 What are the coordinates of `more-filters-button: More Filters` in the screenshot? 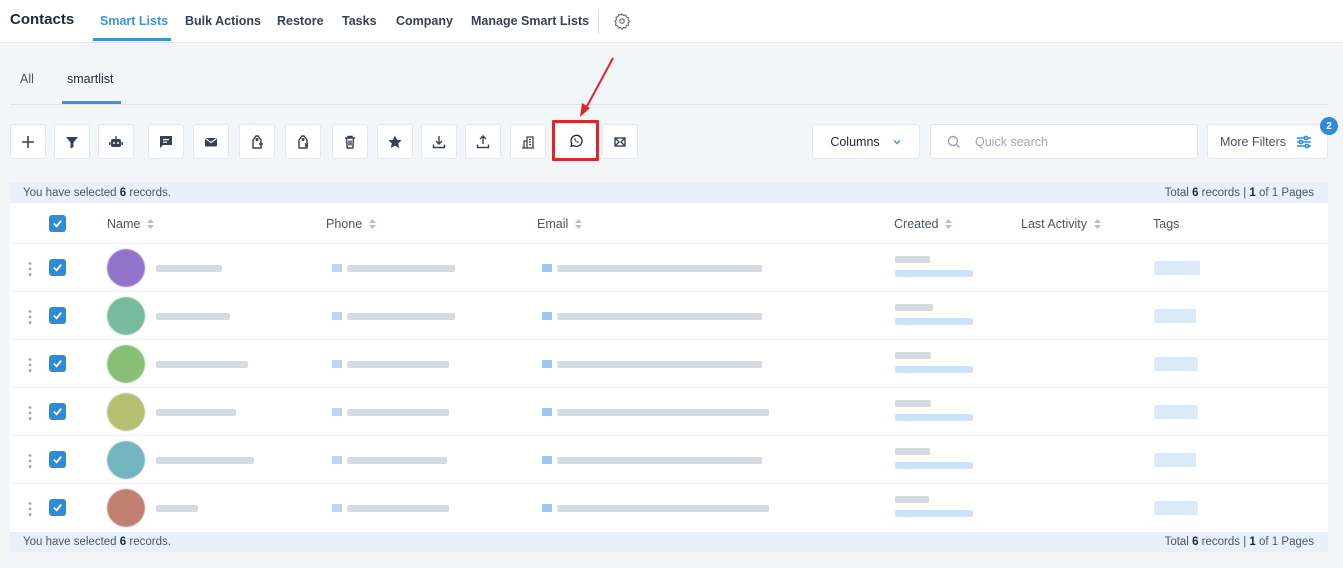 It's located at (1267, 141).